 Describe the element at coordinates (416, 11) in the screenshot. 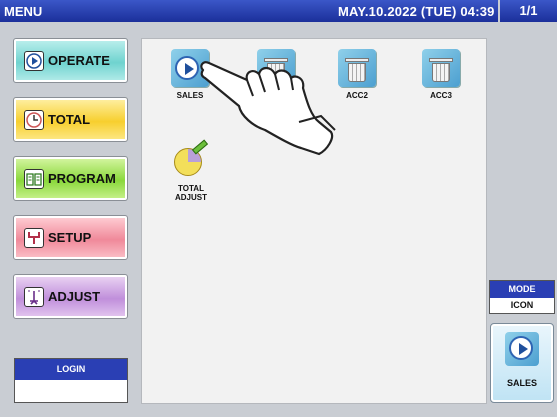

I see `datetime-display: MAY.10.2022 (TUE) 04:39` at that location.